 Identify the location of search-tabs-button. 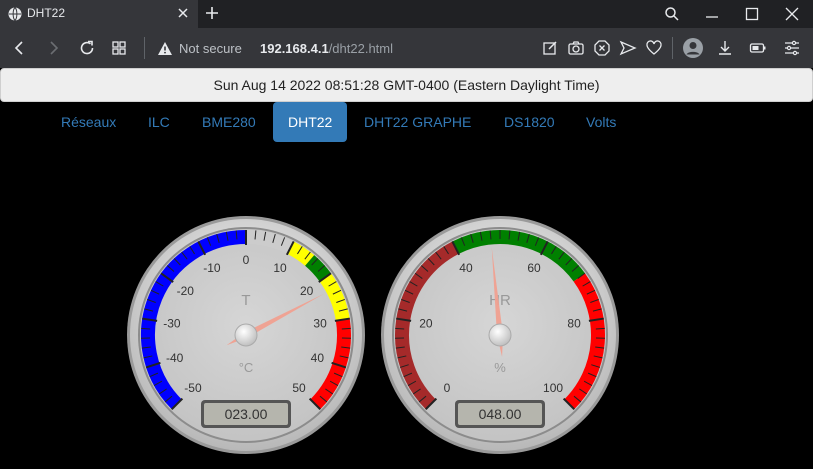
(672, 14).